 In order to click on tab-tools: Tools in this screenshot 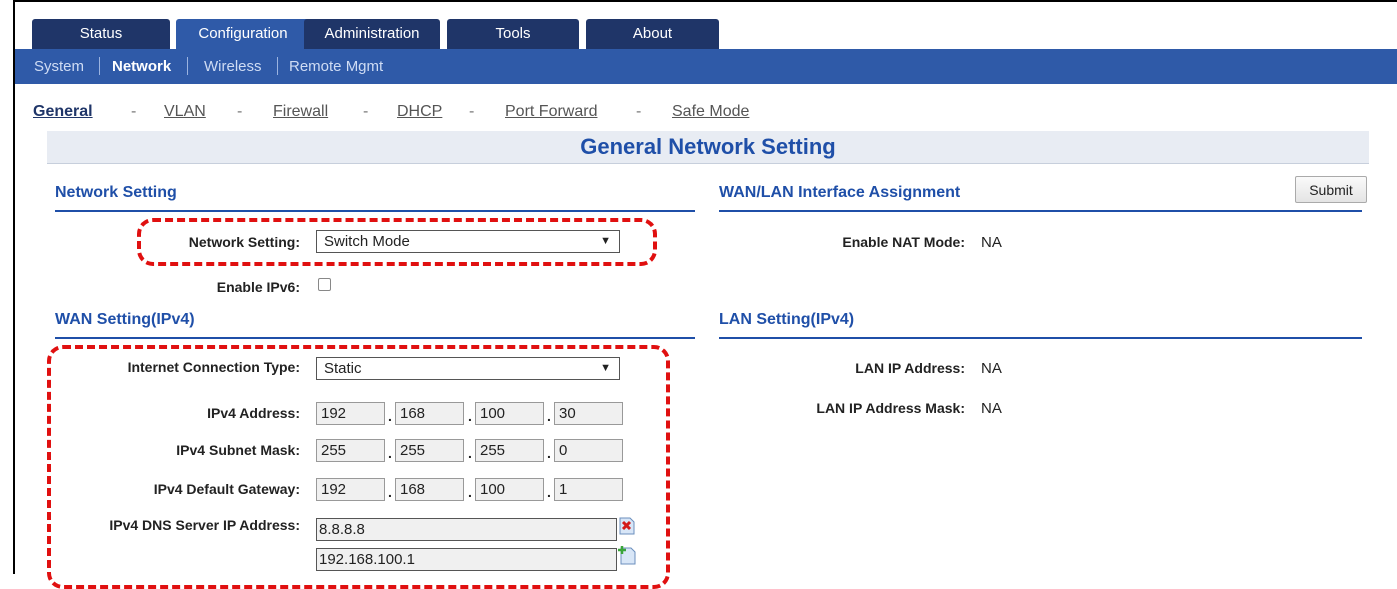, I will do `click(513, 34)`.